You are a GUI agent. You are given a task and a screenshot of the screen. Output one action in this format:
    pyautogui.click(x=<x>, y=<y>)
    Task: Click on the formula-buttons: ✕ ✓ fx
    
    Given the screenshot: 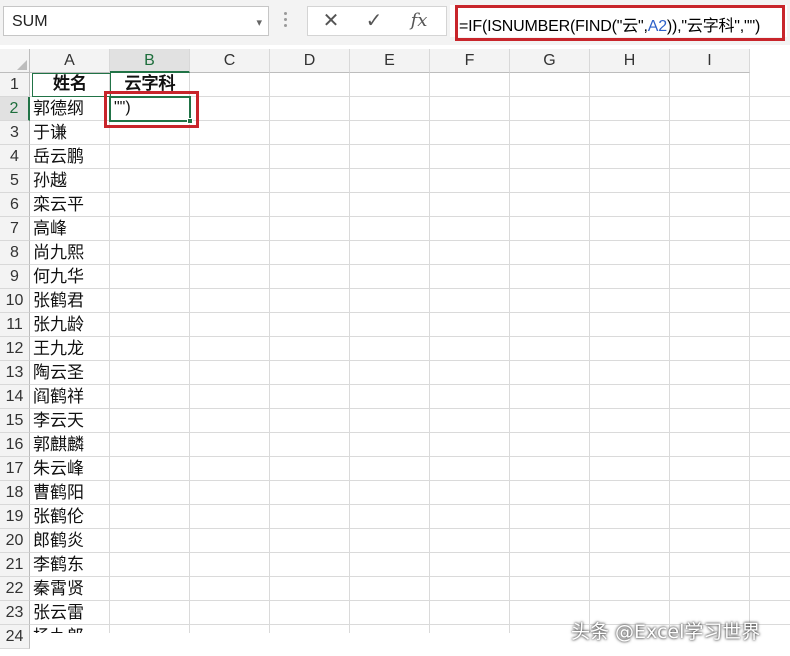 What is the action you would take?
    pyautogui.click(x=377, y=21)
    